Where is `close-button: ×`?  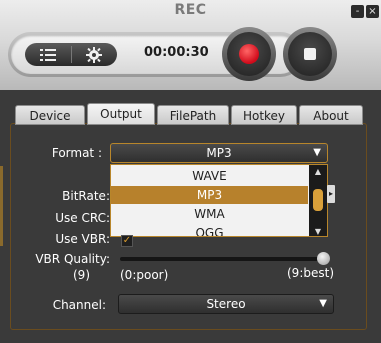
close-button: × is located at coordinates (372, 11).